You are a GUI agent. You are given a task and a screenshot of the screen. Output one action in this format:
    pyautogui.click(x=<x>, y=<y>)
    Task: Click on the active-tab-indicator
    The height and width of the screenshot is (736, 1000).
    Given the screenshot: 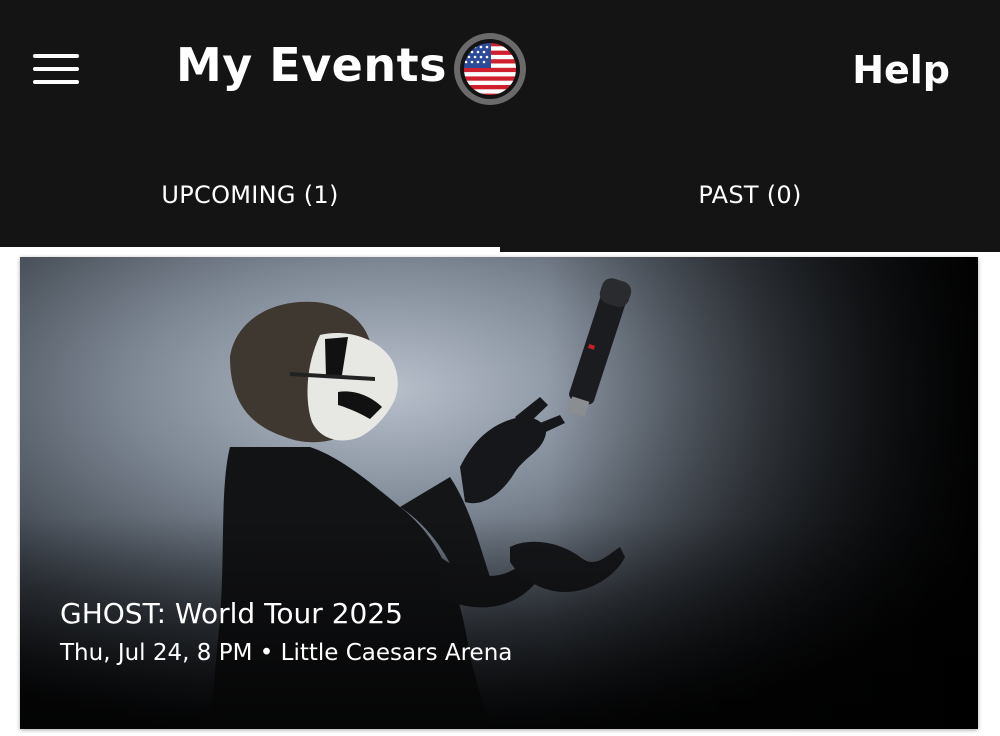 What is the action you would take?
    pyautogui.click(x=250, y=249)
    